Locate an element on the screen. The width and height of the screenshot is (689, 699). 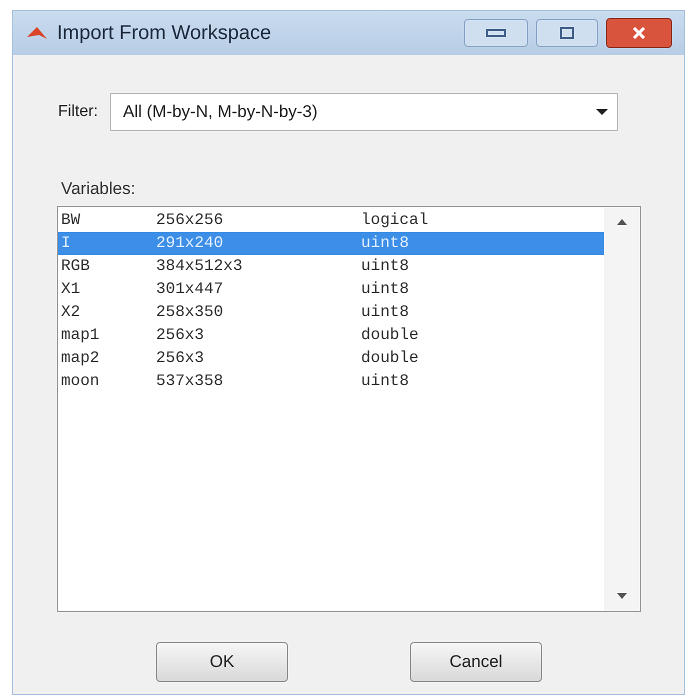
variable-row: map1 256x3 double is located at coordinates (331, 335).